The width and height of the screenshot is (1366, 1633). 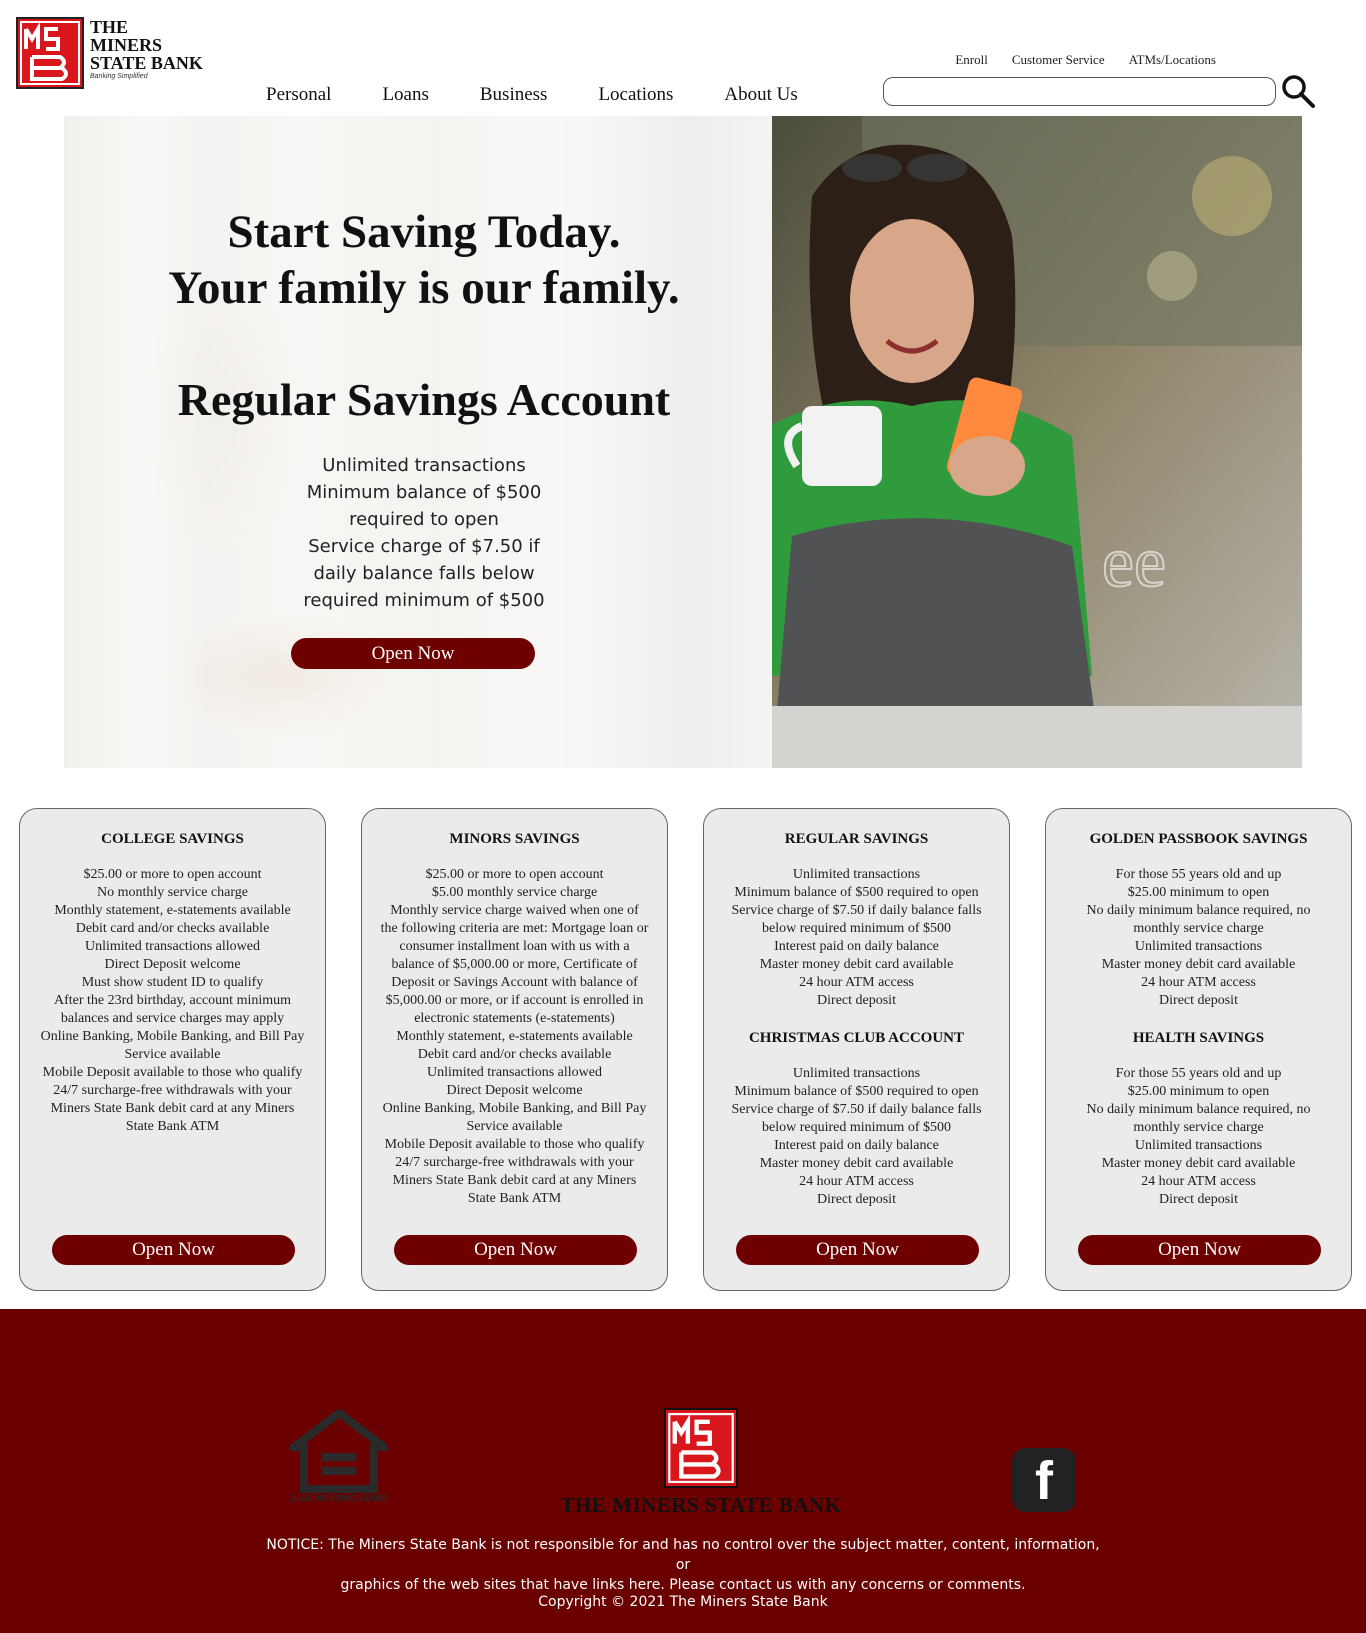 I want to click on card-title: GOLDEN PASSBOOK SAVINGS, so click(x=1198, y=839).